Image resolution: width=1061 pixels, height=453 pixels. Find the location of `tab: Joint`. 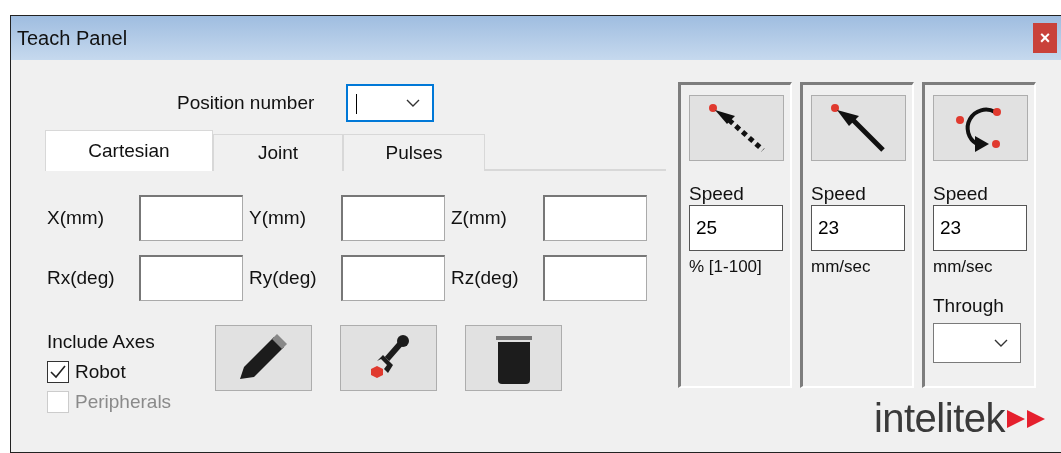

tab: Joint is located at coordinates (278, 152).